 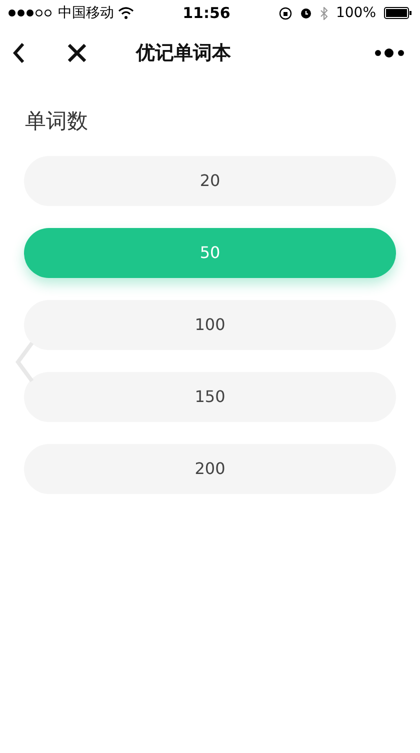 I want to click on back-icon, so click(x=19, y=53).